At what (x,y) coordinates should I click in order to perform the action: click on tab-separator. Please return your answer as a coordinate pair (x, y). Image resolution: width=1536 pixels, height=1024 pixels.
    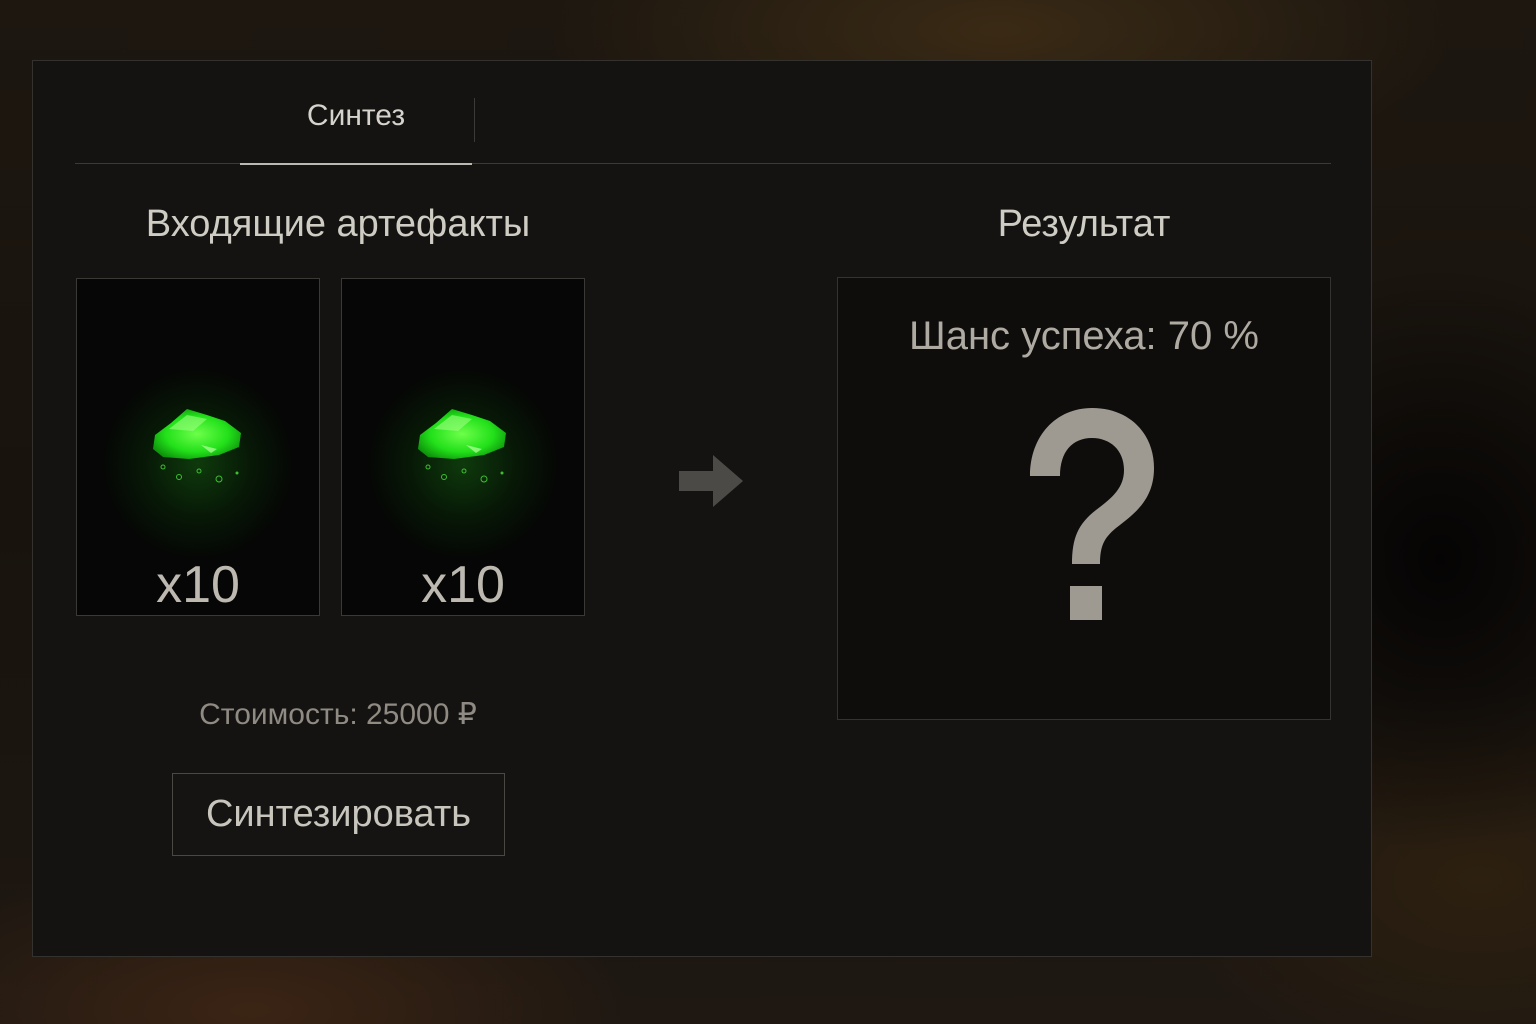
    Looking at the image, I should click on (474, 120).